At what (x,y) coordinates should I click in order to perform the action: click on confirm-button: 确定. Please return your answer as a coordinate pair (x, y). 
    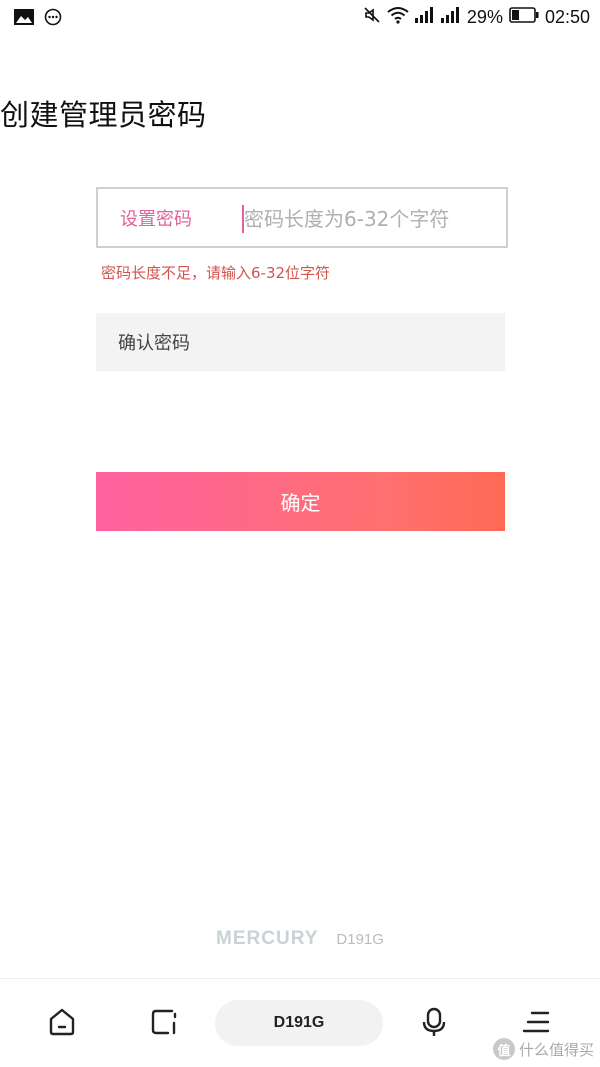
    Looking at the image, I should click on (300, 501).